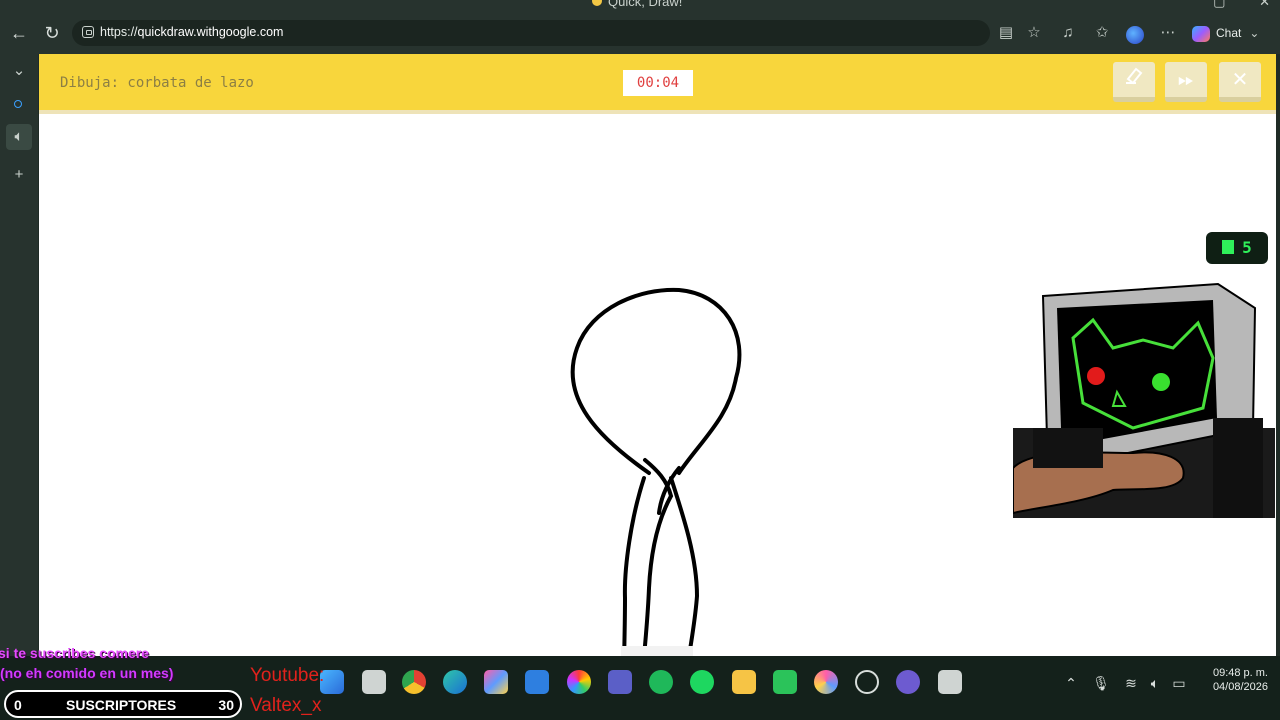  Describe the element at coordinates (1071, 683) in the screenshot. I see `tray-chevron-up-icon: ⌃` at that location.